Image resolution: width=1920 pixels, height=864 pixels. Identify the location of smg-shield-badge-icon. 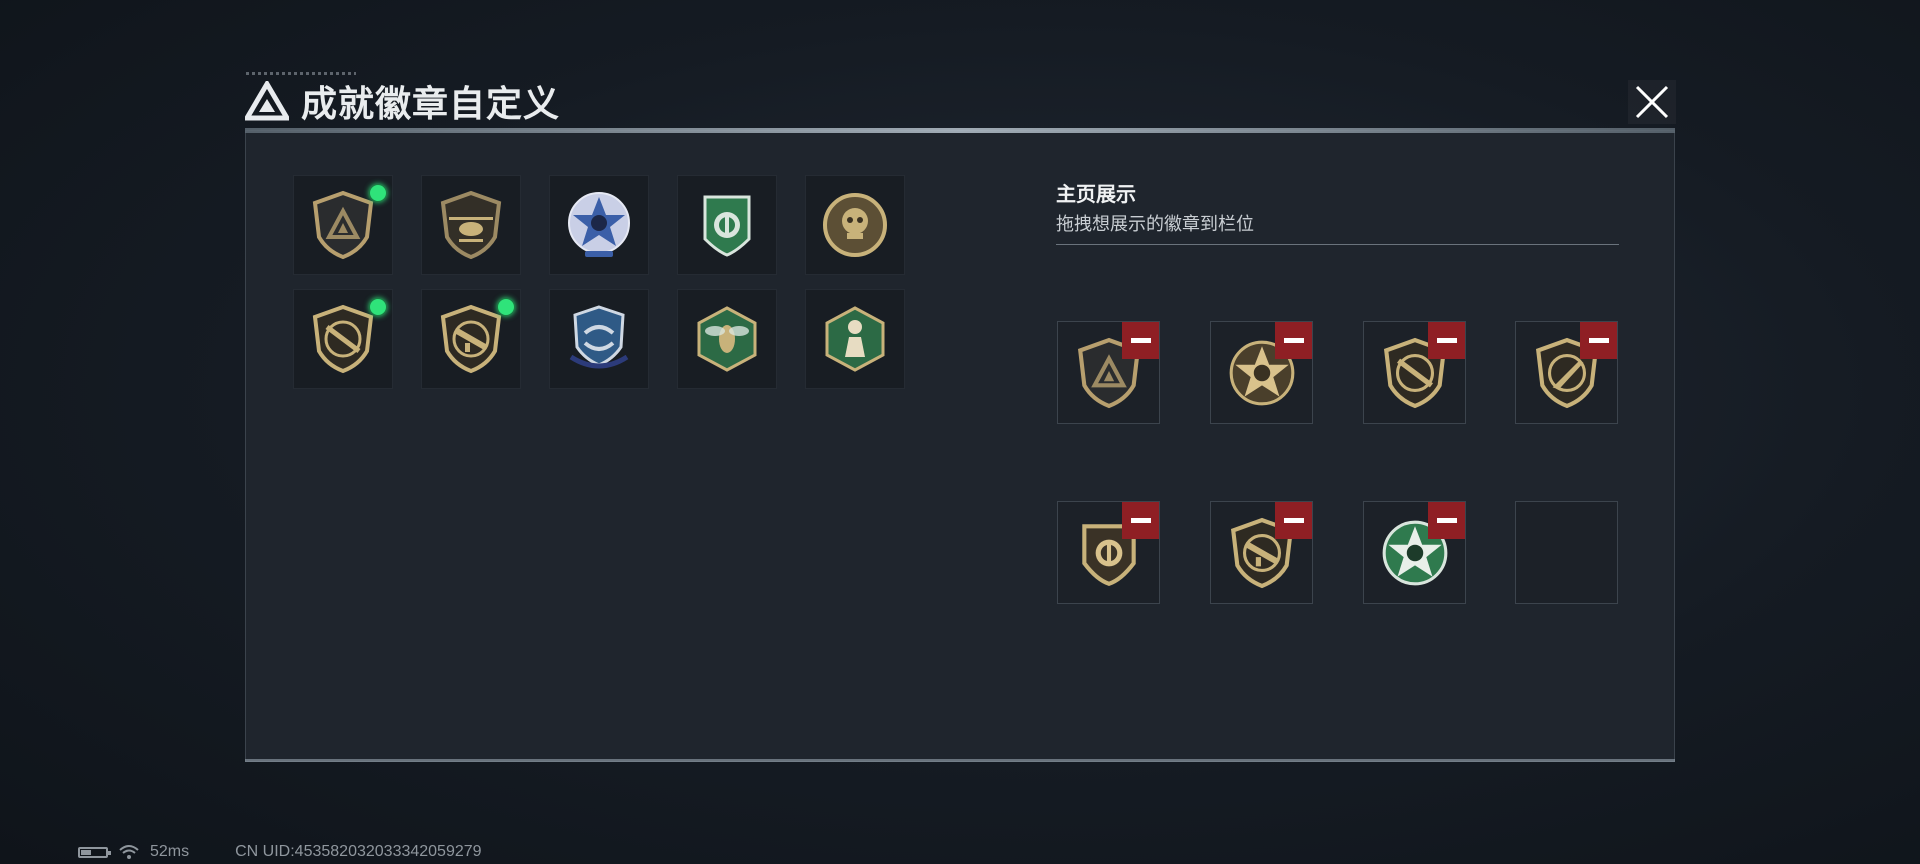
(471, 339).